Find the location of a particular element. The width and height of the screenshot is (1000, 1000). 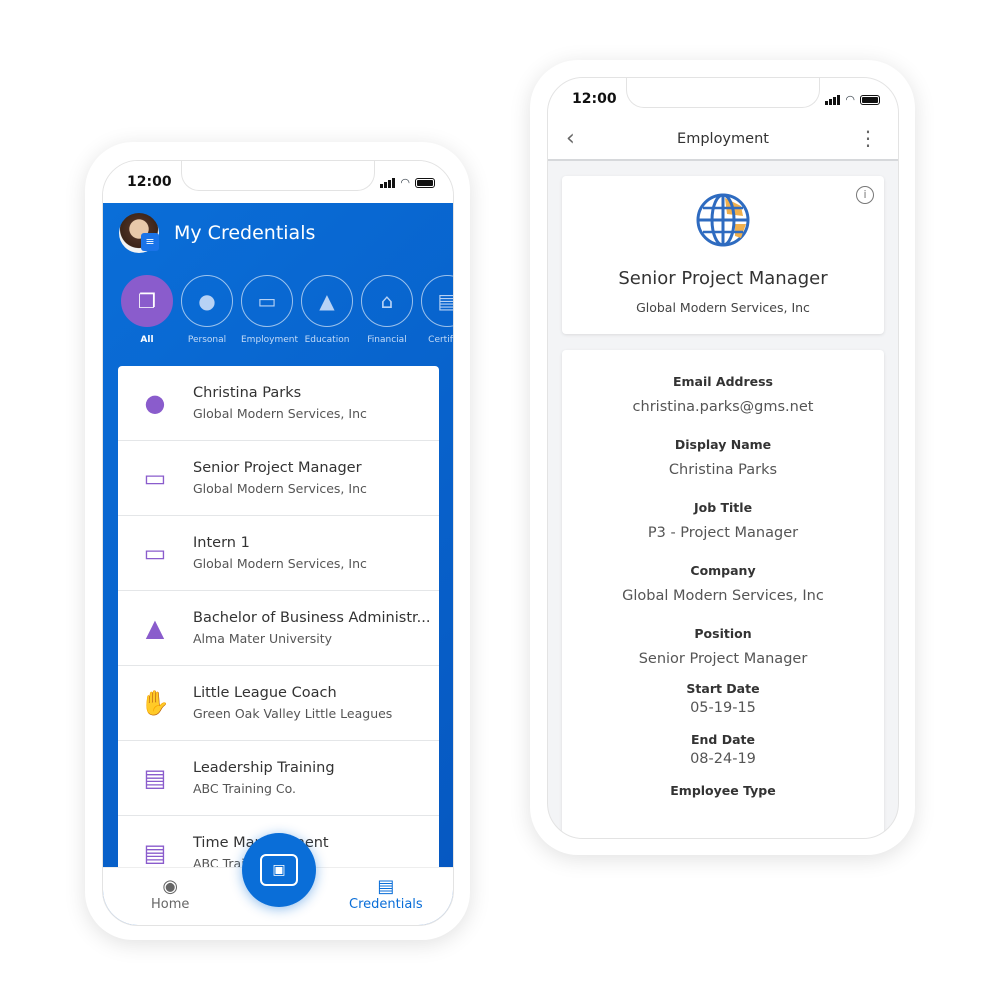

bank-icon: ⌂ is located at coordinates (387, 301).